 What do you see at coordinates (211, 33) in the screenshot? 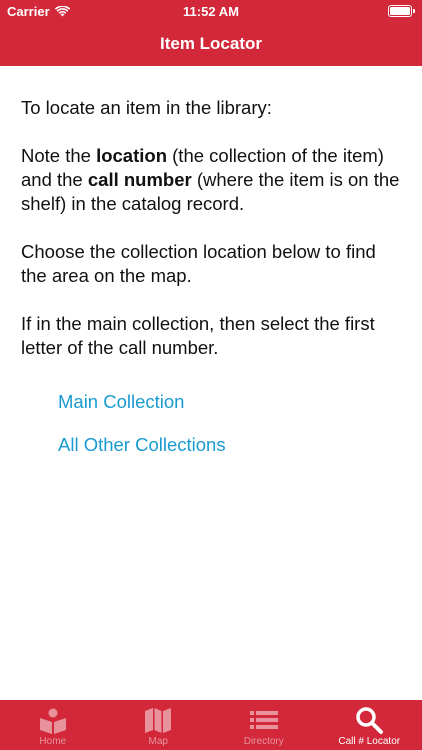
I see `header: Carrier 11:52 AM Item Locator` at bounding box center [211, 33].